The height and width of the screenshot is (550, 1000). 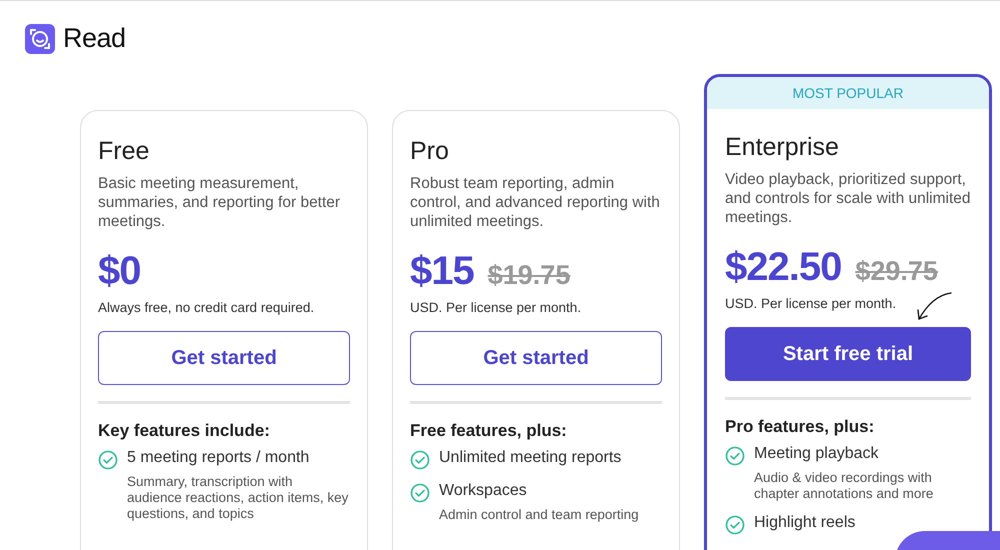 I want to click on price-note: Always free, no credit card required., so click(x=207, y=307).